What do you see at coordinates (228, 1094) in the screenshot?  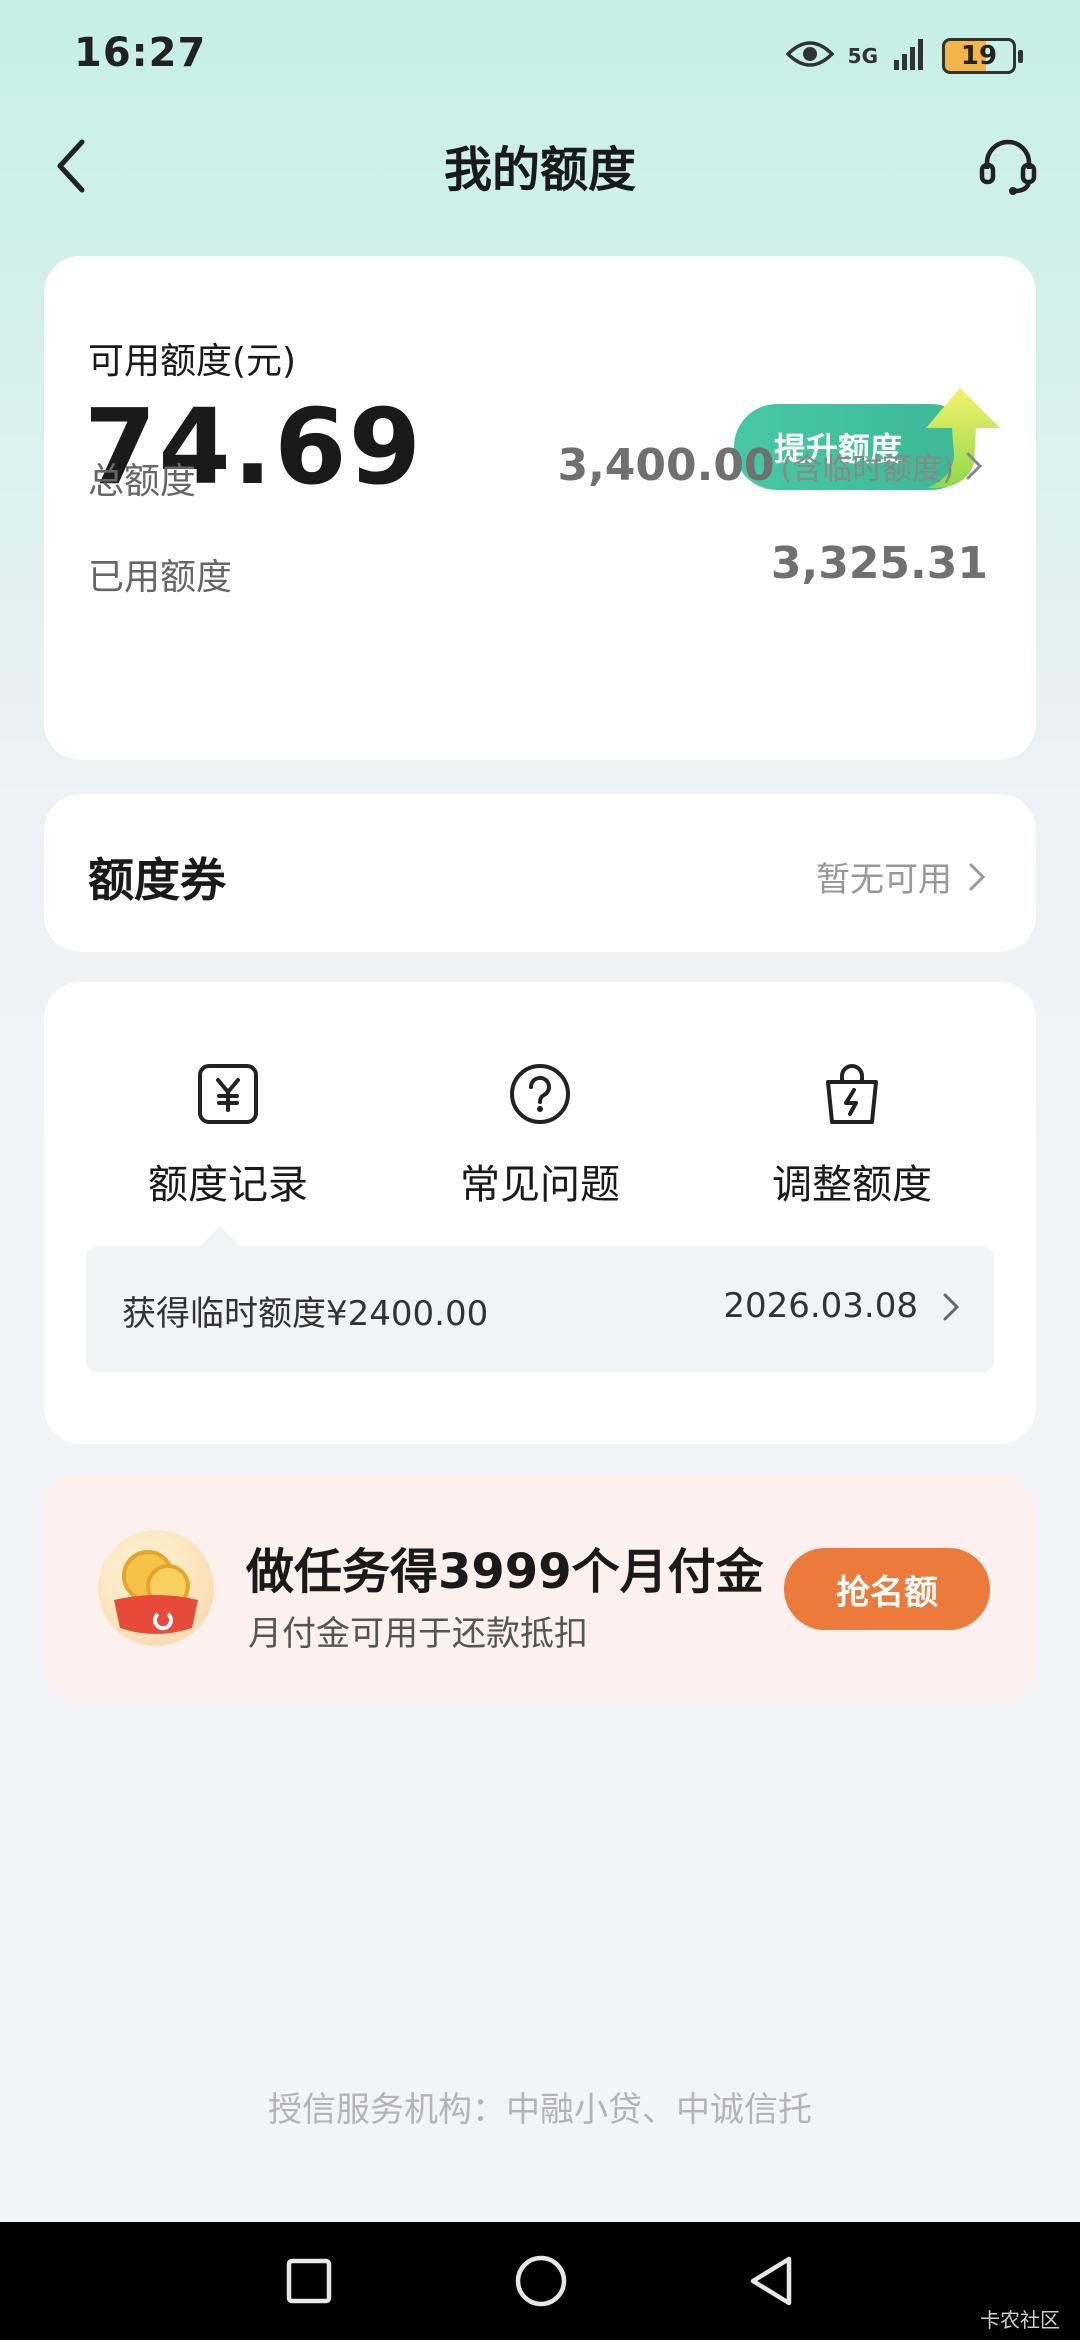 I see `yuan-icon` at bounding box center [228, 1094].